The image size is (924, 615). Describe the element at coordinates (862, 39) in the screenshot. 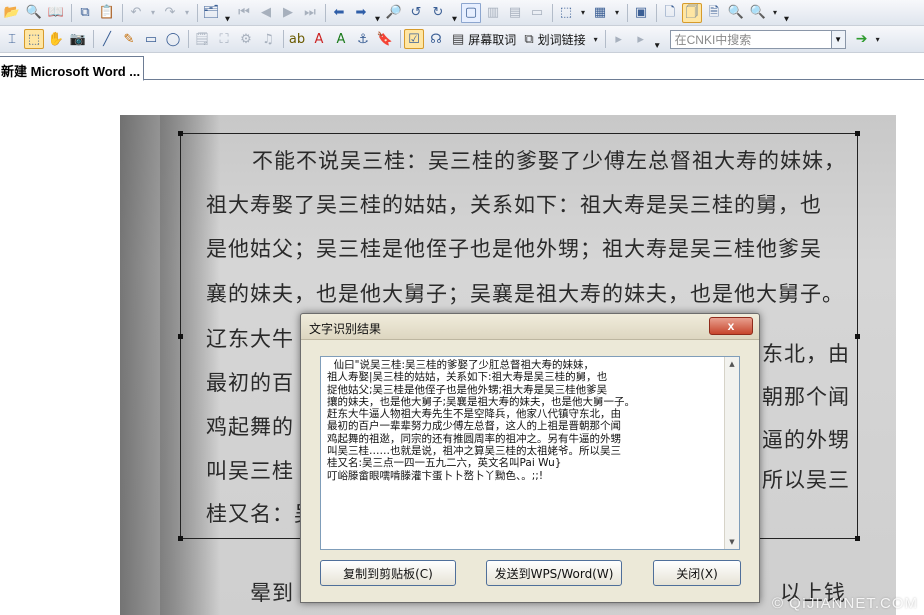

I see `search-go-icon: ➔` at that location.